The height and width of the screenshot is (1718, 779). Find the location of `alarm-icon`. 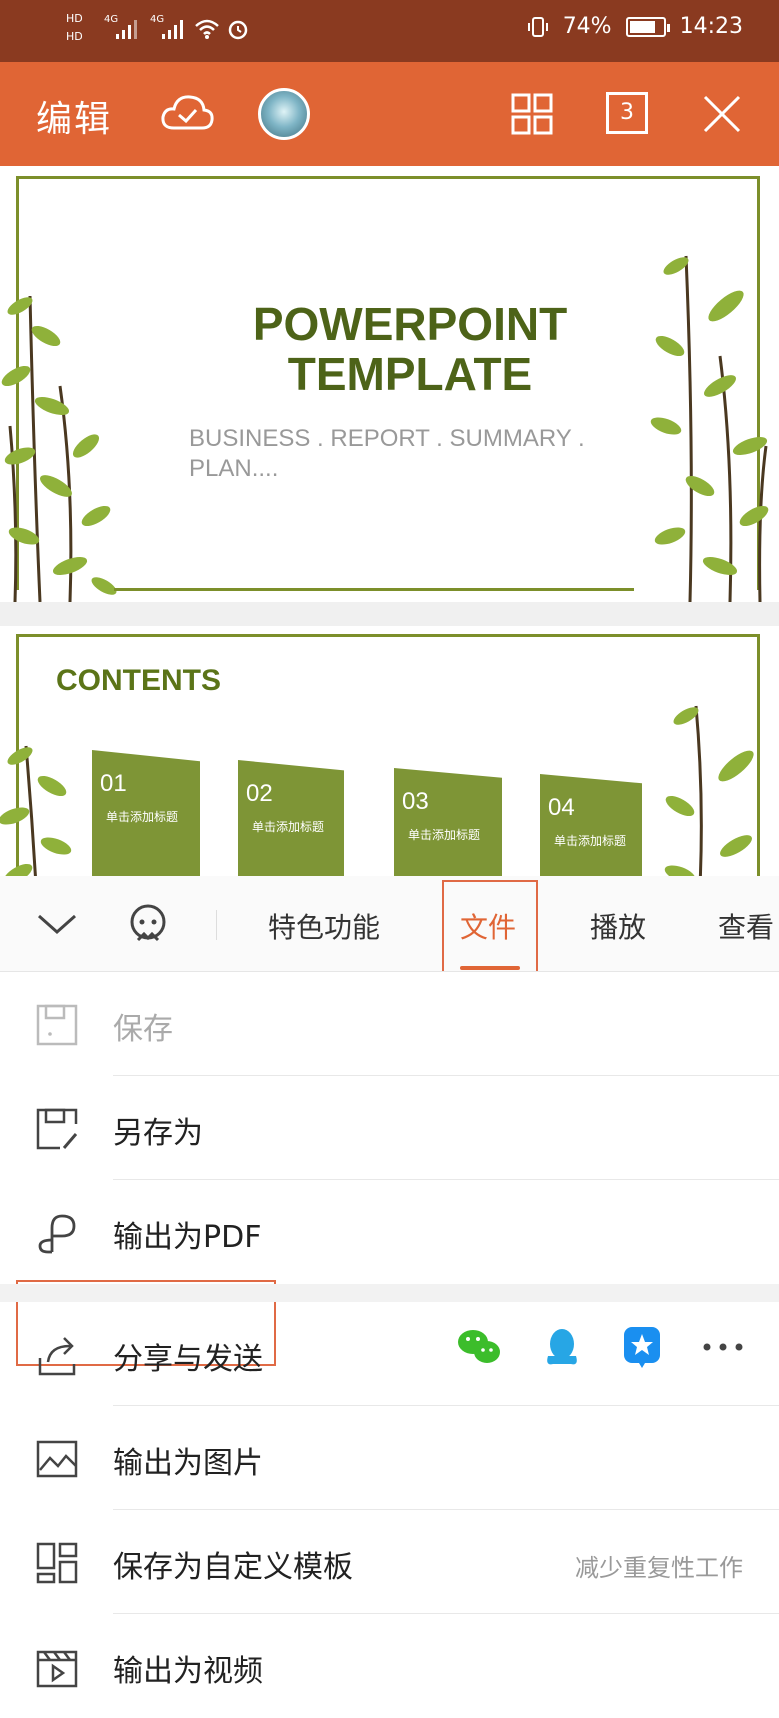

alarm-icon is located at coordinates (238, 30).